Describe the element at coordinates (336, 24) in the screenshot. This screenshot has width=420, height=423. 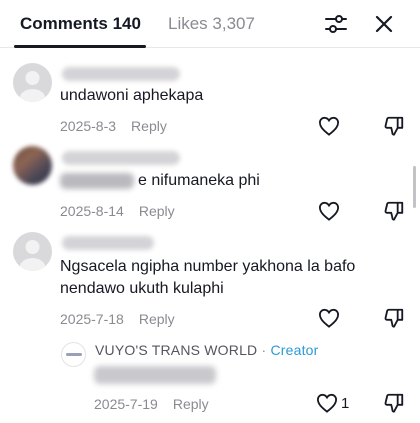
I see `sliders-icon` at that location.